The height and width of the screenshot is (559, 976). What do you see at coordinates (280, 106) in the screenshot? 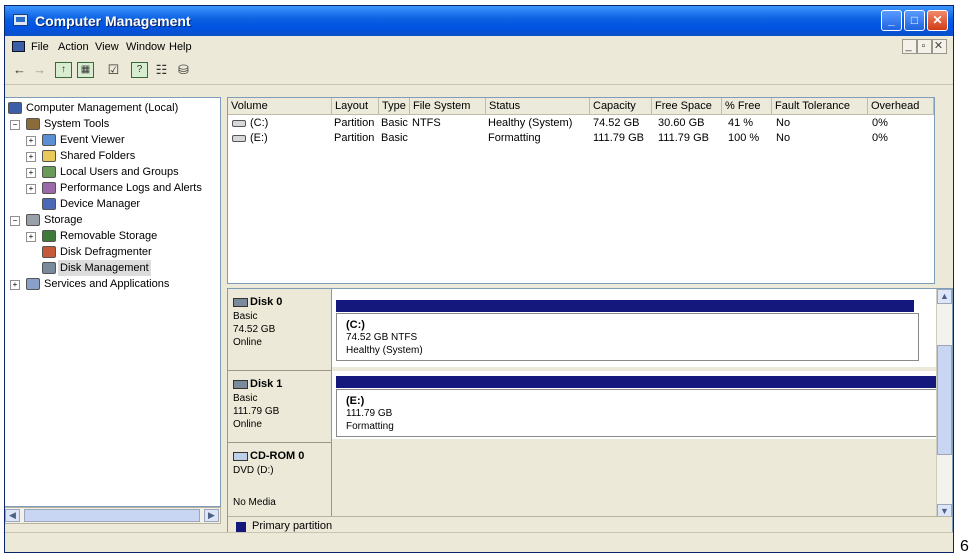
I see `col-volume: Volume` at bounding box center [280, 106].